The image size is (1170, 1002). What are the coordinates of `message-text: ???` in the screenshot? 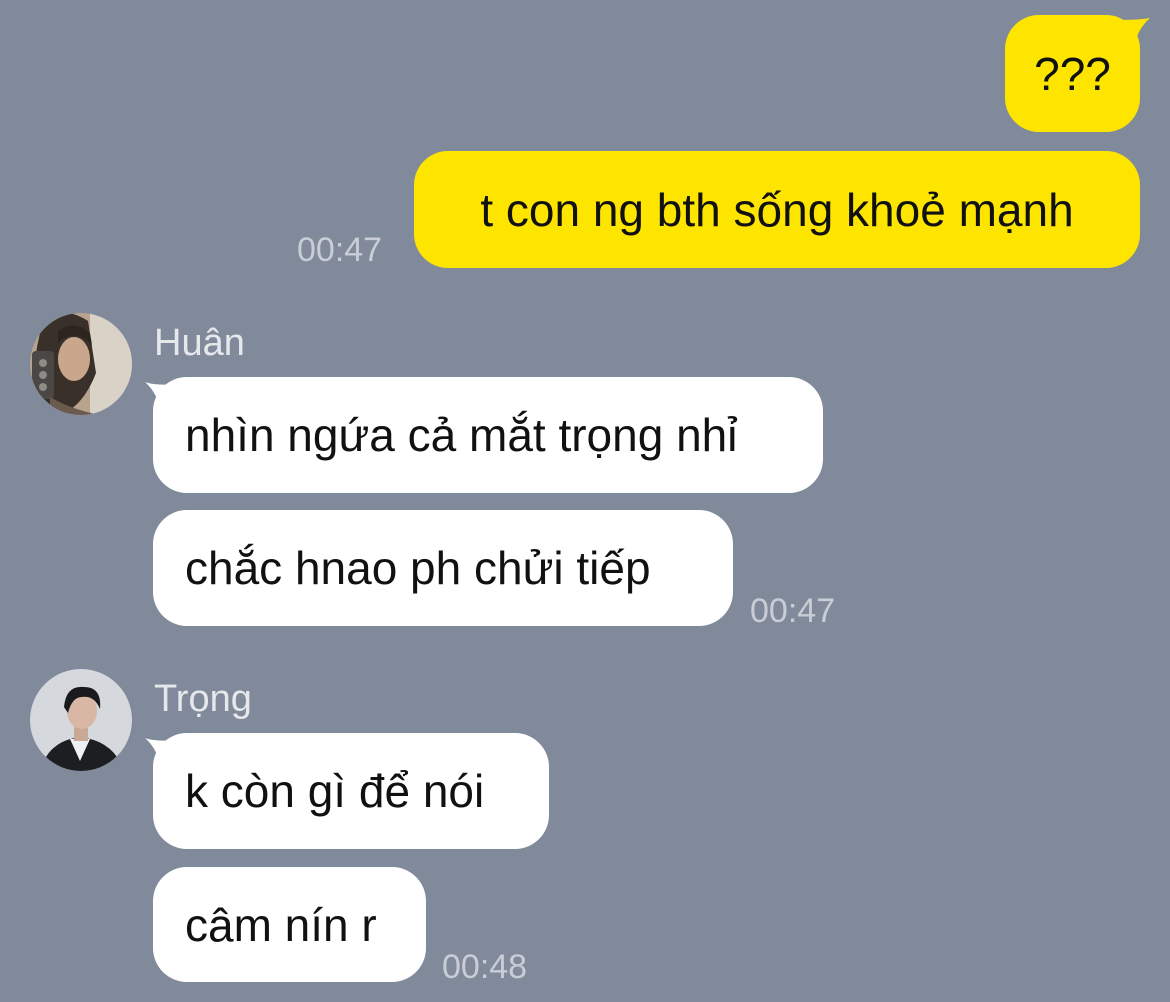 It's located at (1072, 73).